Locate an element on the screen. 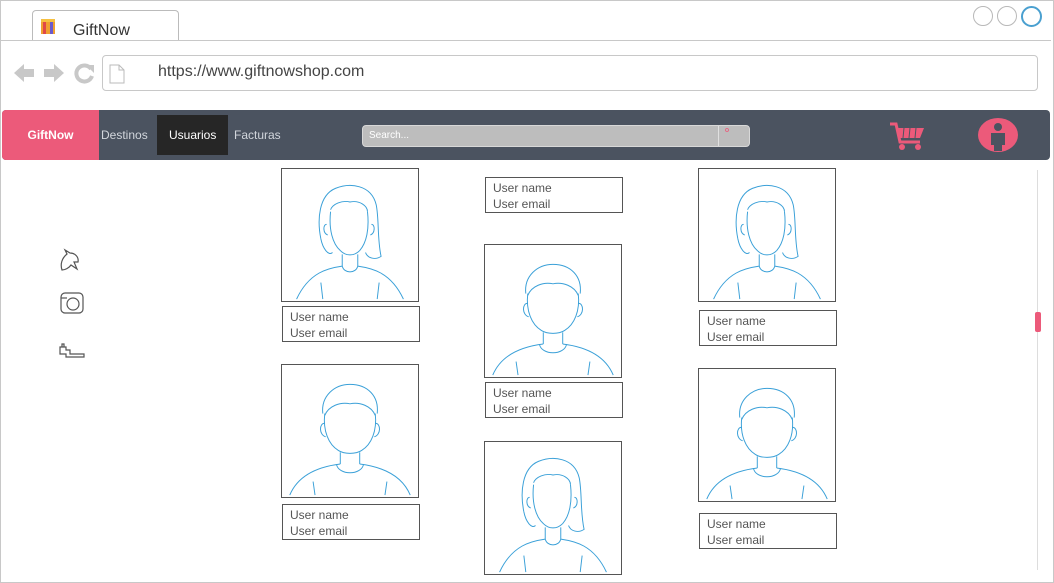 The image size is (1054, 583). browser-tab: GiftNow is located at coordinates (105, 25).